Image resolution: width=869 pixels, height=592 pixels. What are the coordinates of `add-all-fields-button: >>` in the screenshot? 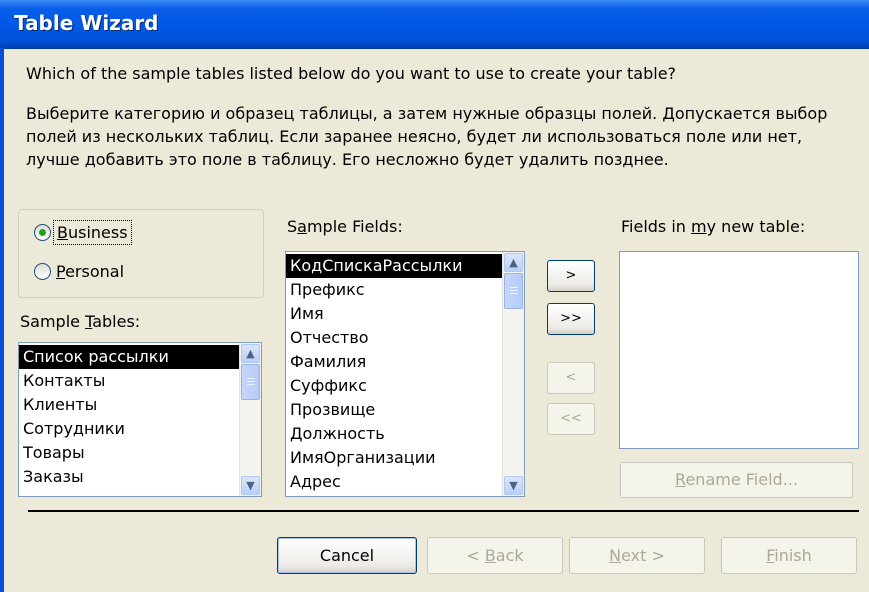 It's located at (571, 319).